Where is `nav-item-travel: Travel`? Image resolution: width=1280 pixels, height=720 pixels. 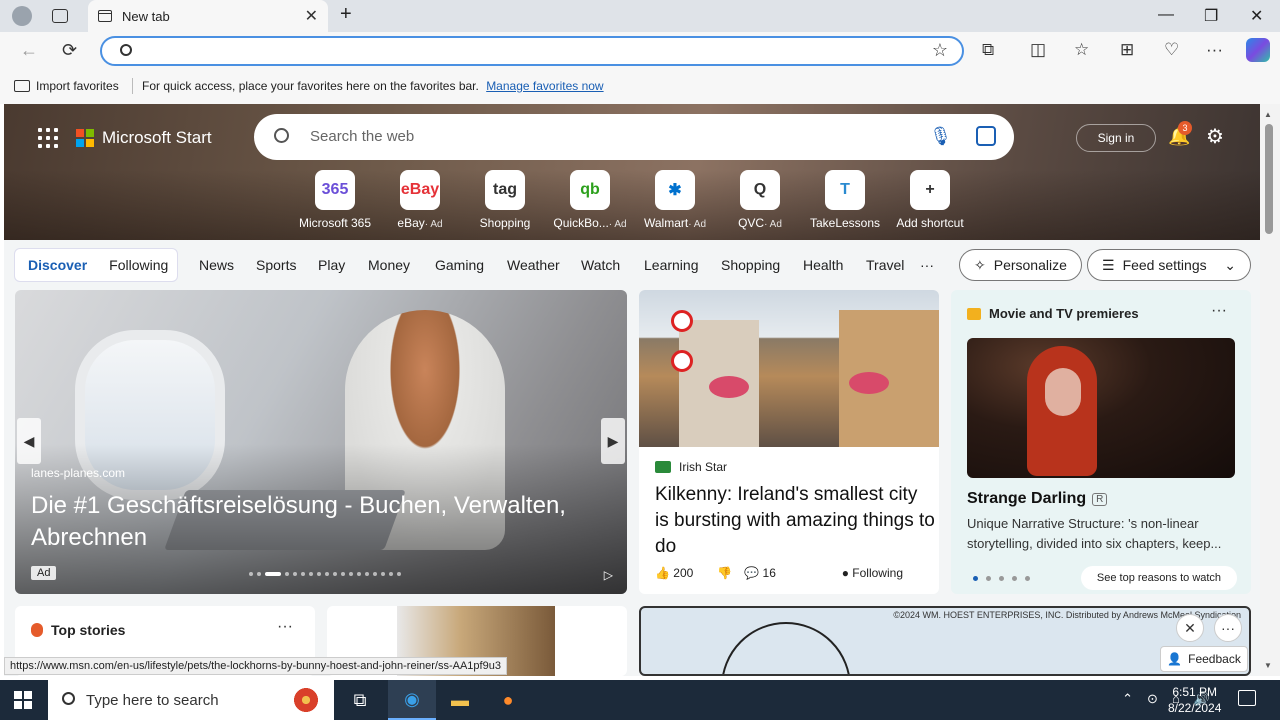
nav-item-travel: Travel is located at coordinates (885, 265).